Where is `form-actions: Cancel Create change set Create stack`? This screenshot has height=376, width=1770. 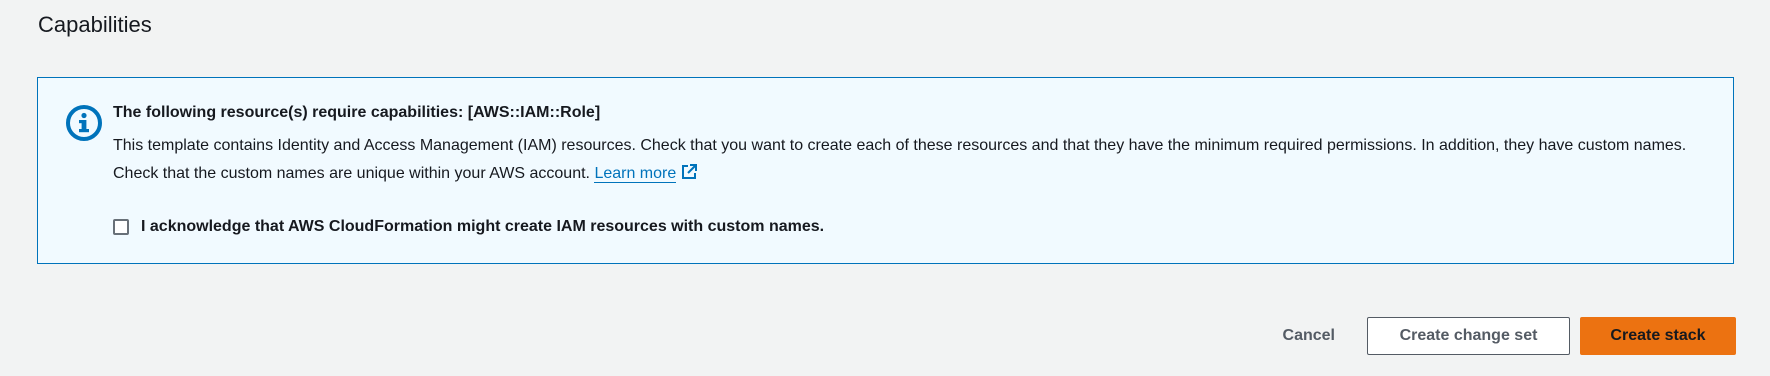
form-actions: Cancel Create change set Create stack is located at coordinates (1498, 336).